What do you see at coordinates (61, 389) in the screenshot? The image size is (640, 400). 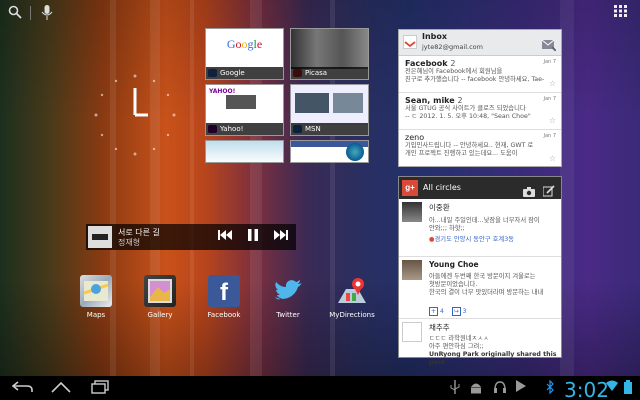 I see `home-icon` at bounding box center [61, 389].